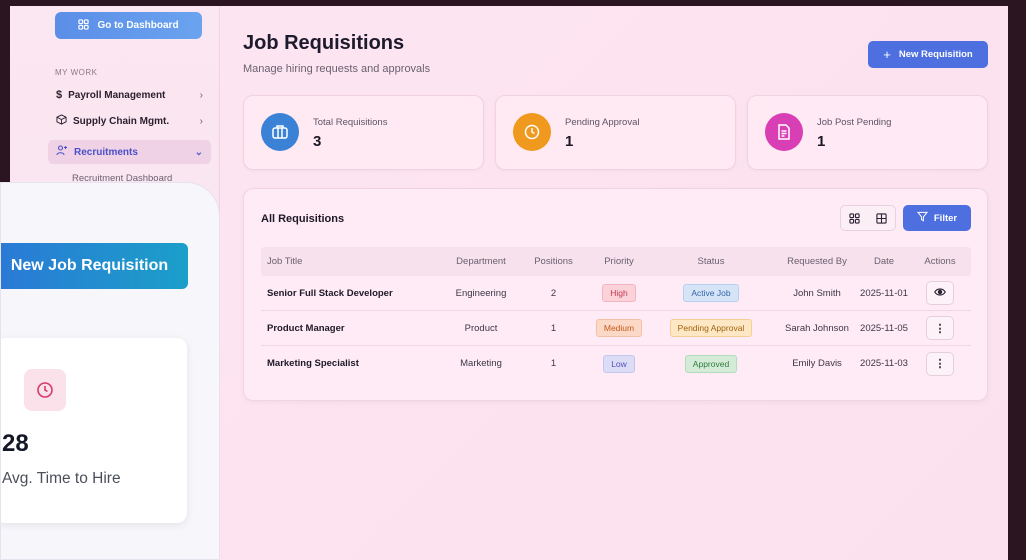 The width and height of the screenshot is (1026, 560). I want to click on stat-value: 28, so click(15, 443).